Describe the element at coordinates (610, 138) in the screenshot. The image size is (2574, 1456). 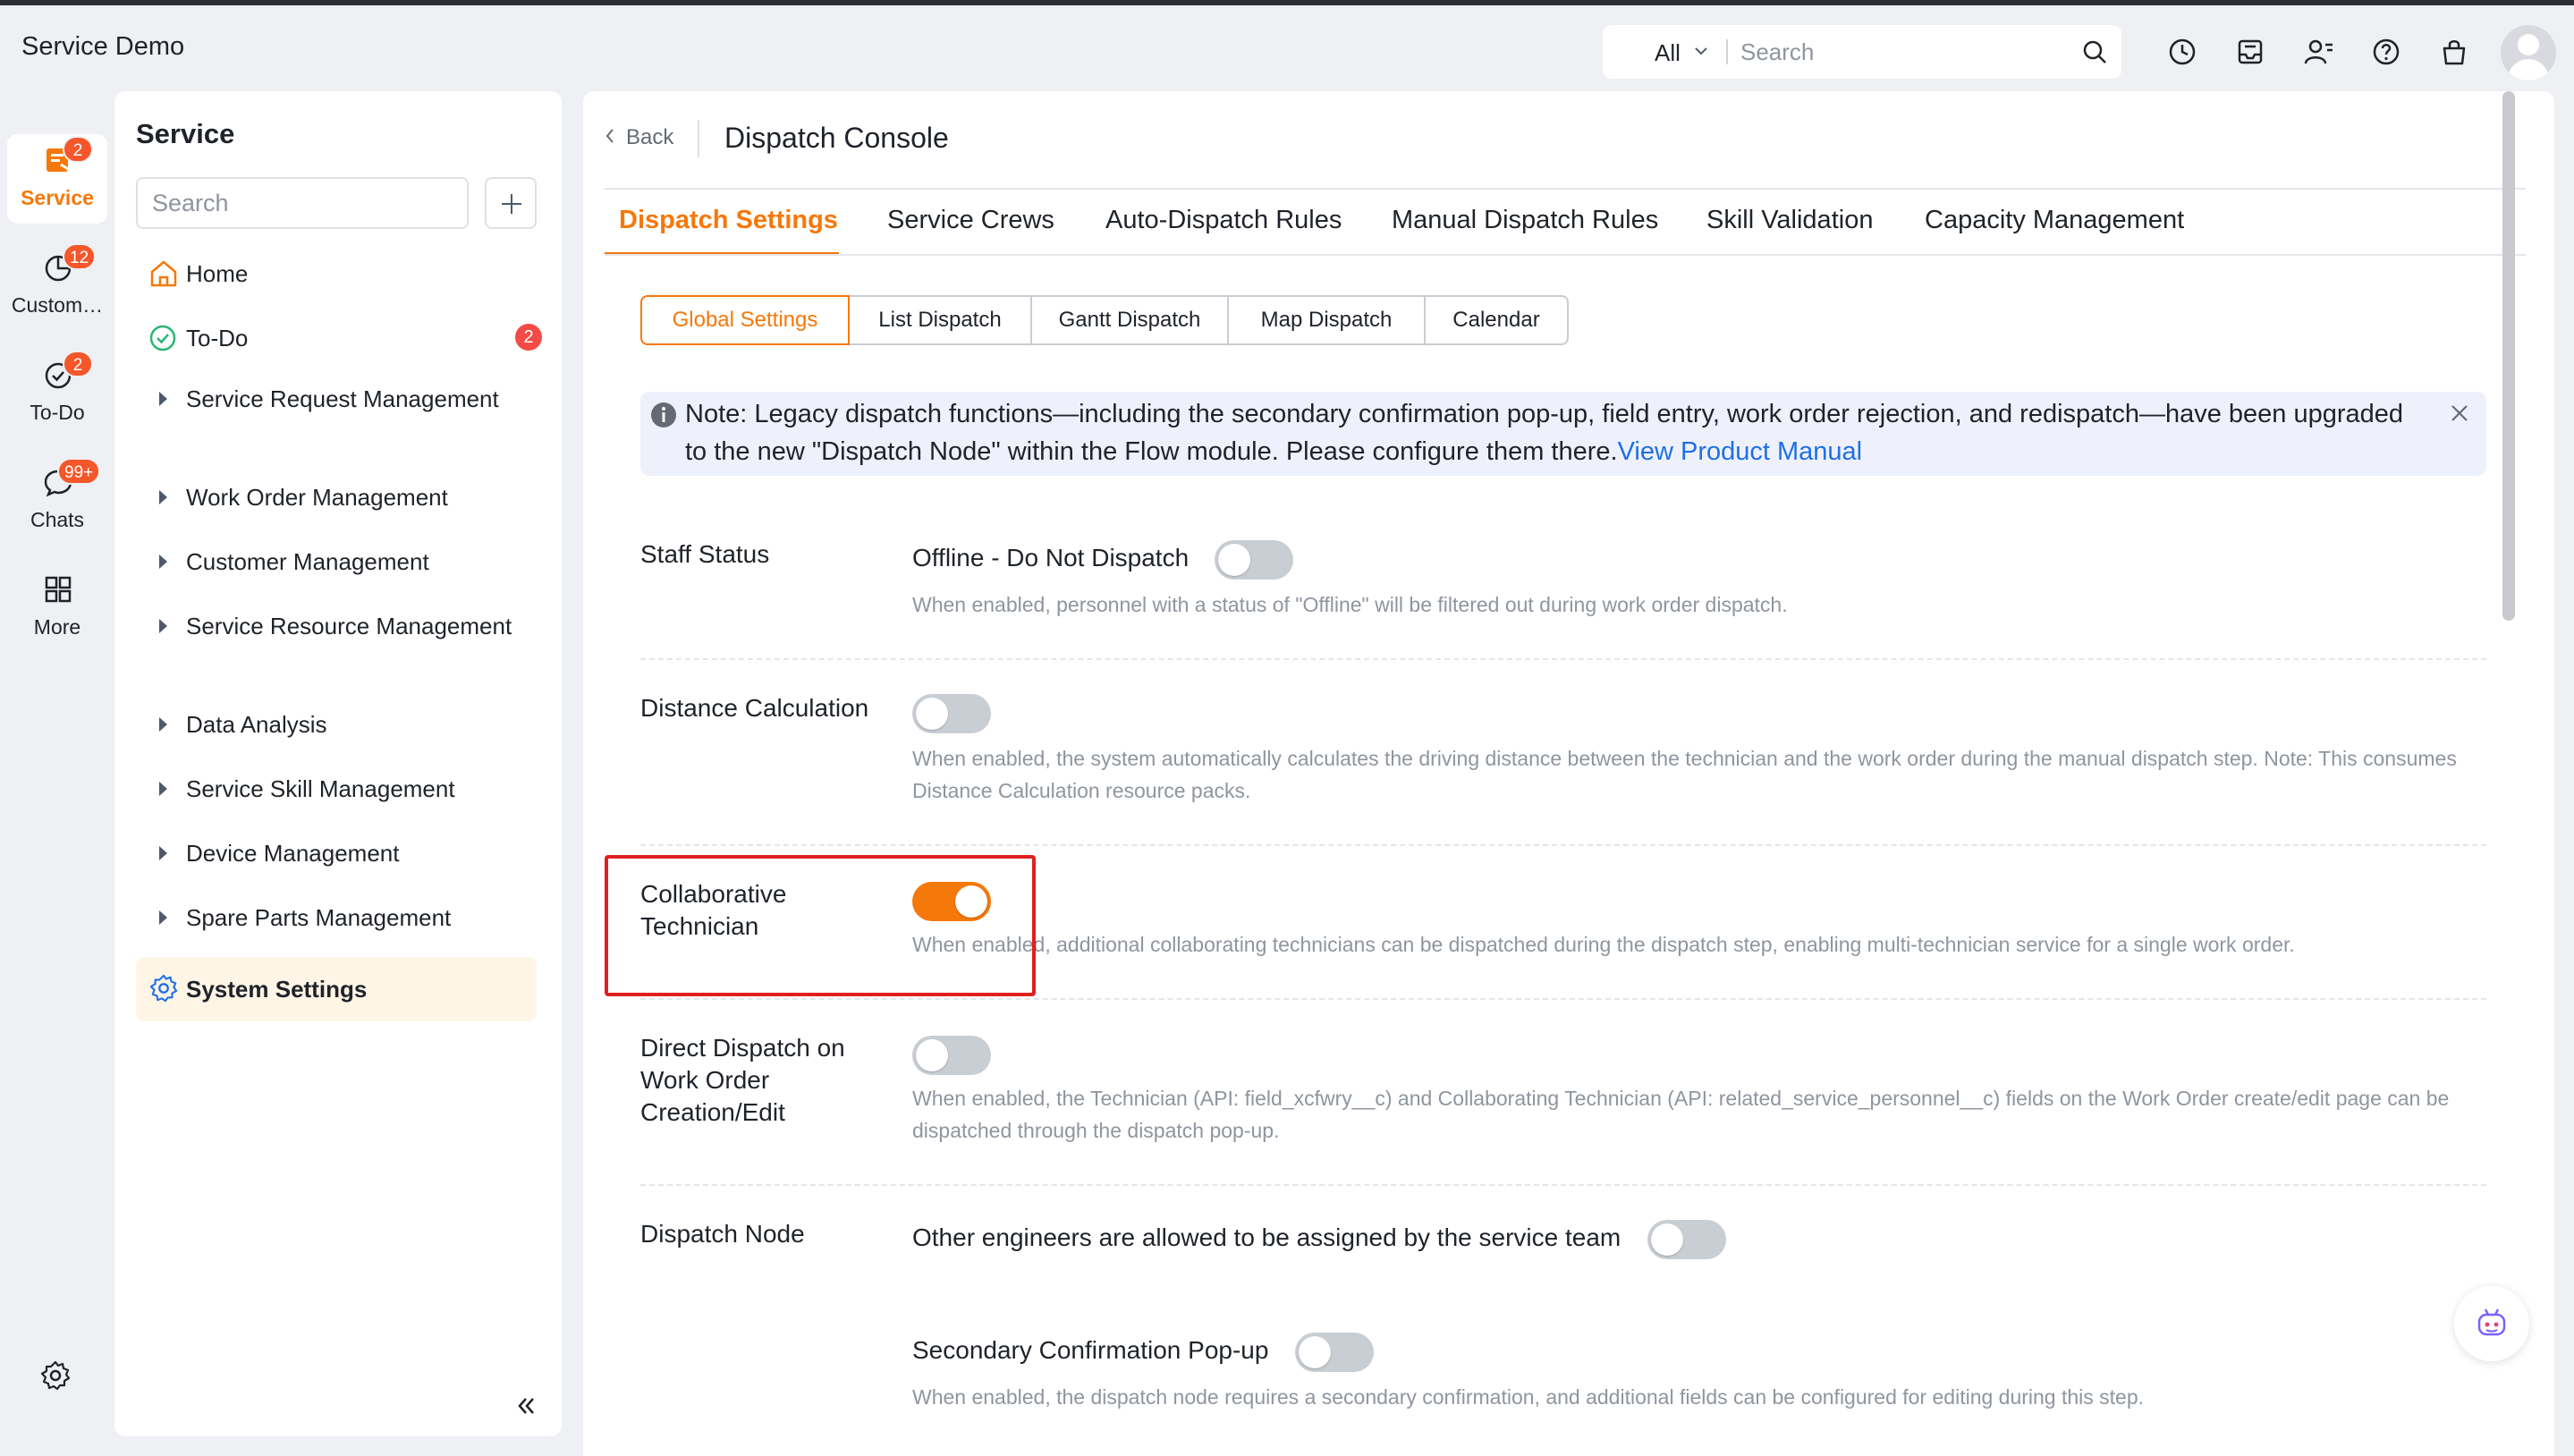
I see `back-chevron-icon` at that location.